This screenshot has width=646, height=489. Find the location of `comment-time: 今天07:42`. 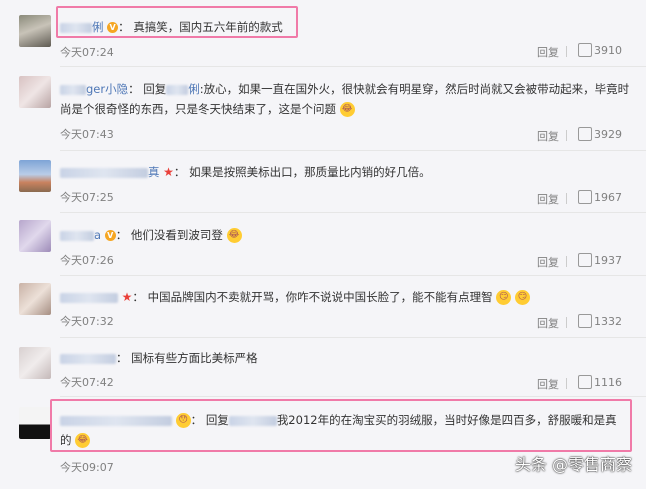

comment-time: 今天07:42 is located at coordinates (87, 382).